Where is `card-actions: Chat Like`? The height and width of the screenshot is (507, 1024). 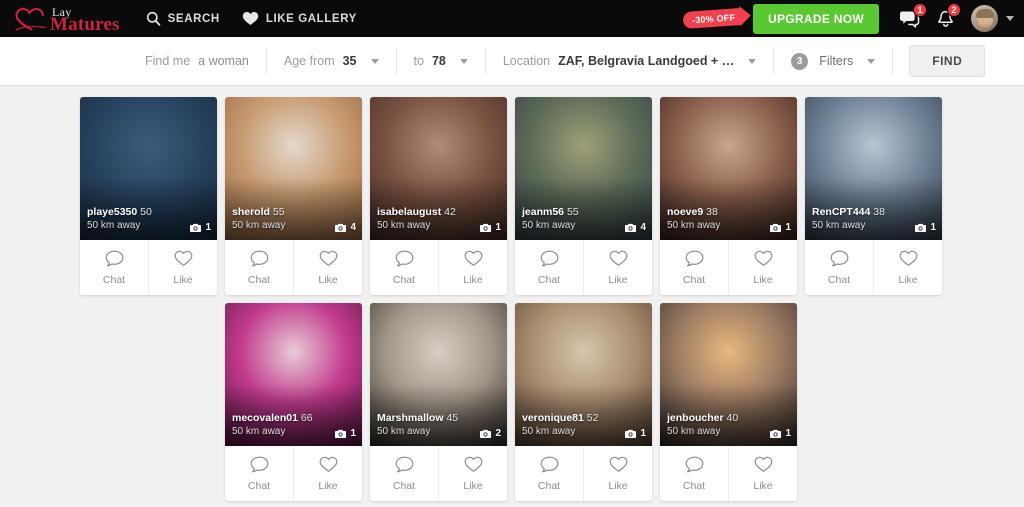
card-actions: Chat Like is located at coordinates (873, 267).